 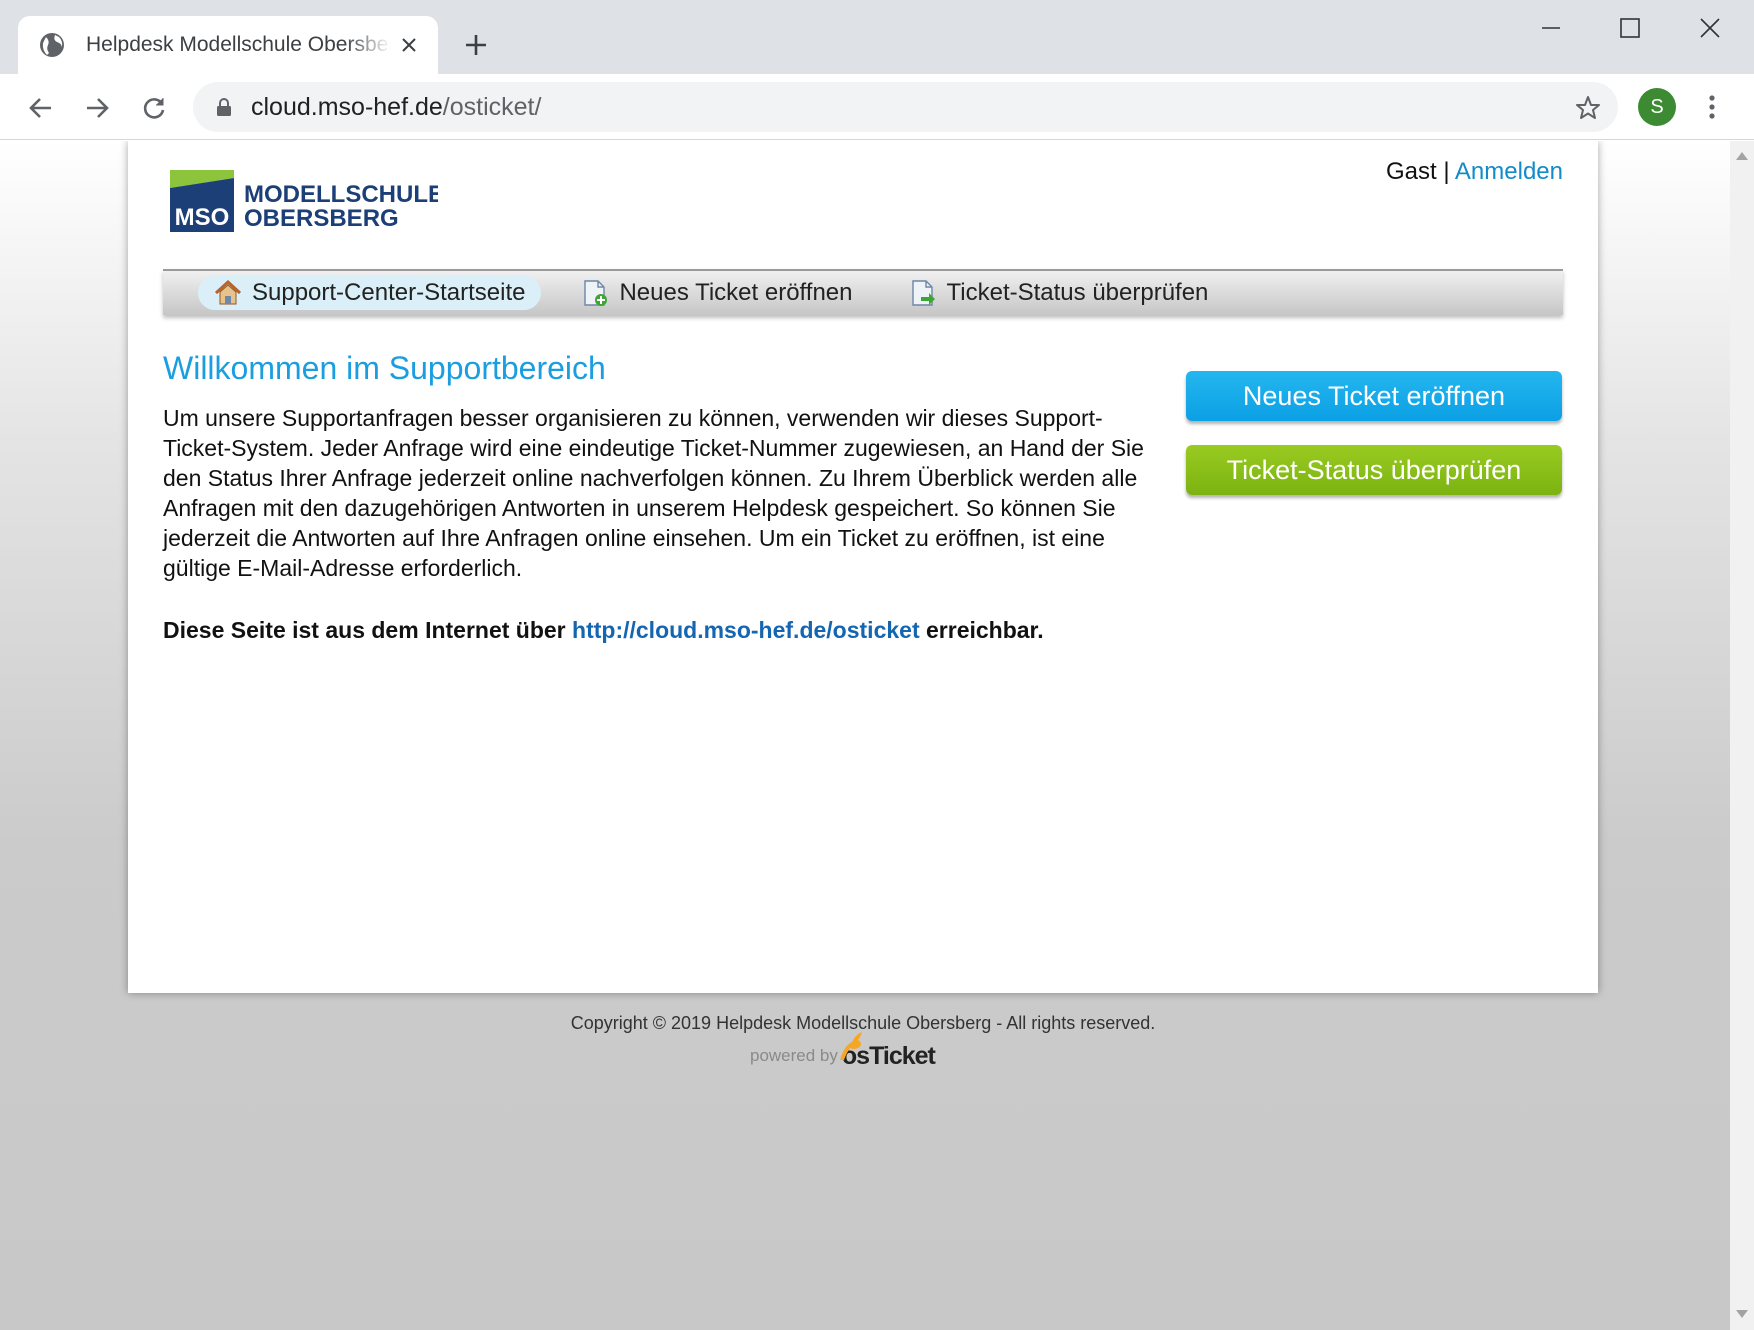 I want to click on page-title: Willkommen im Supportbereich, so click(x=384, y=368).